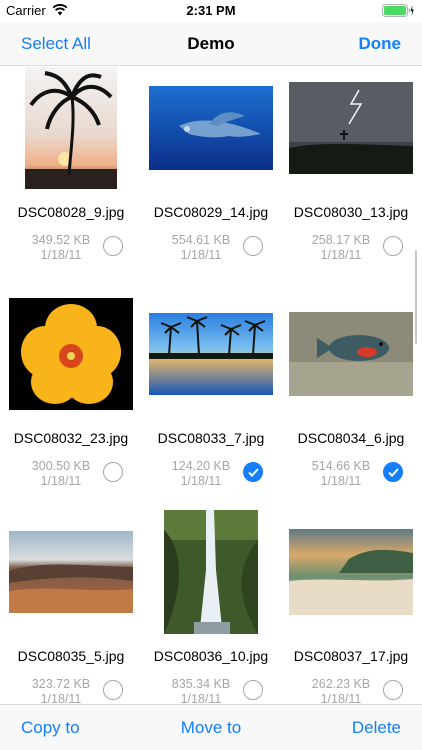 The image size is (422, 750). I want to click on reef-fish-image, so click(351, 354).